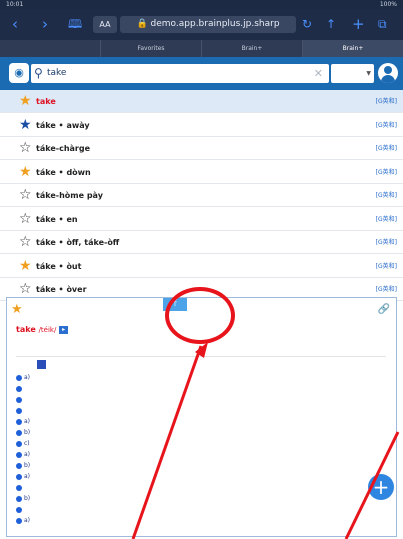 Image resolution: width=403 pixels, height=539 pixels. What do you see at coordinates (19, 73) in the screenshot?
I see `app-logo-icon: ◉` at bounding box center [19, 73].